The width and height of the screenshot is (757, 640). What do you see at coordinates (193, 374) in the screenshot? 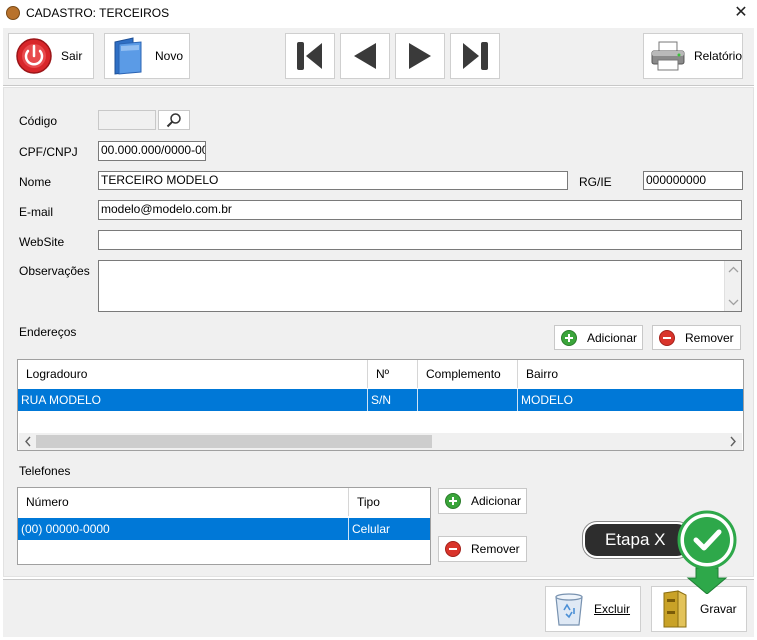
I see `column-header-logradouro: Logradouro` at bounding box center [193, 374].